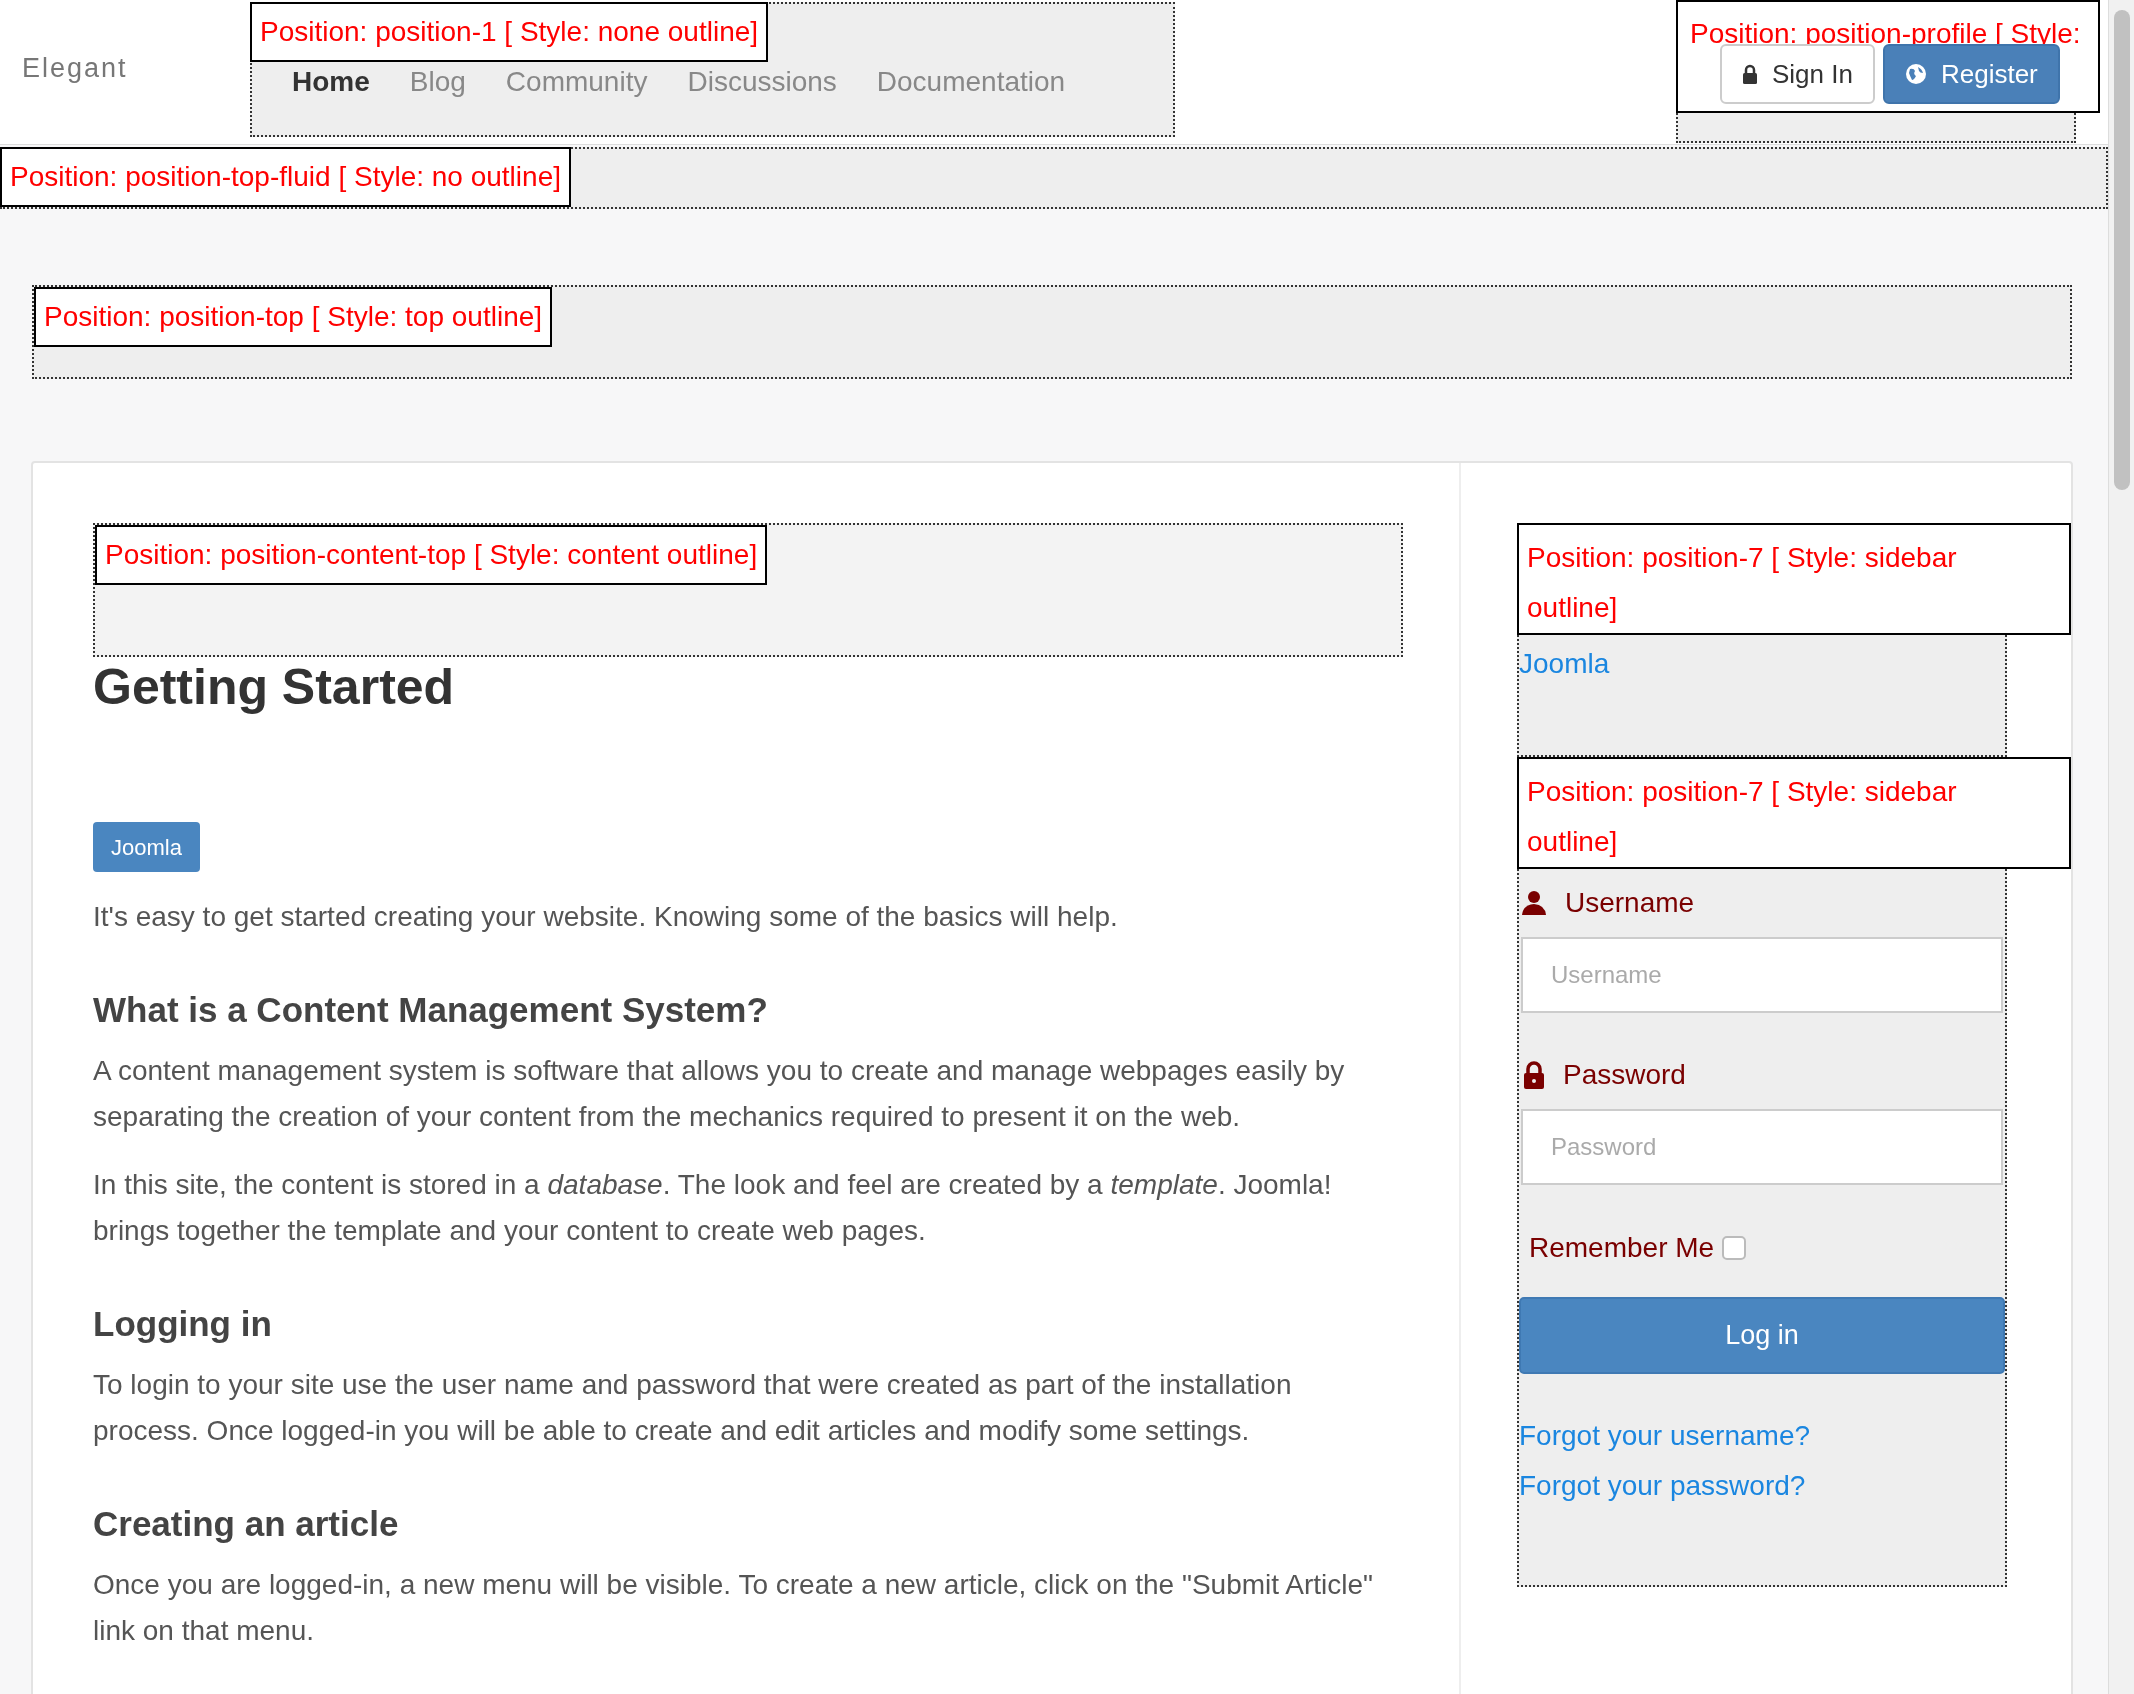 The image size is (2134, 1694). What do you see at coordinates (1762, 1335) in the screenshot?
I see `login-button: Log in` at bounding box center [1762, 1335].